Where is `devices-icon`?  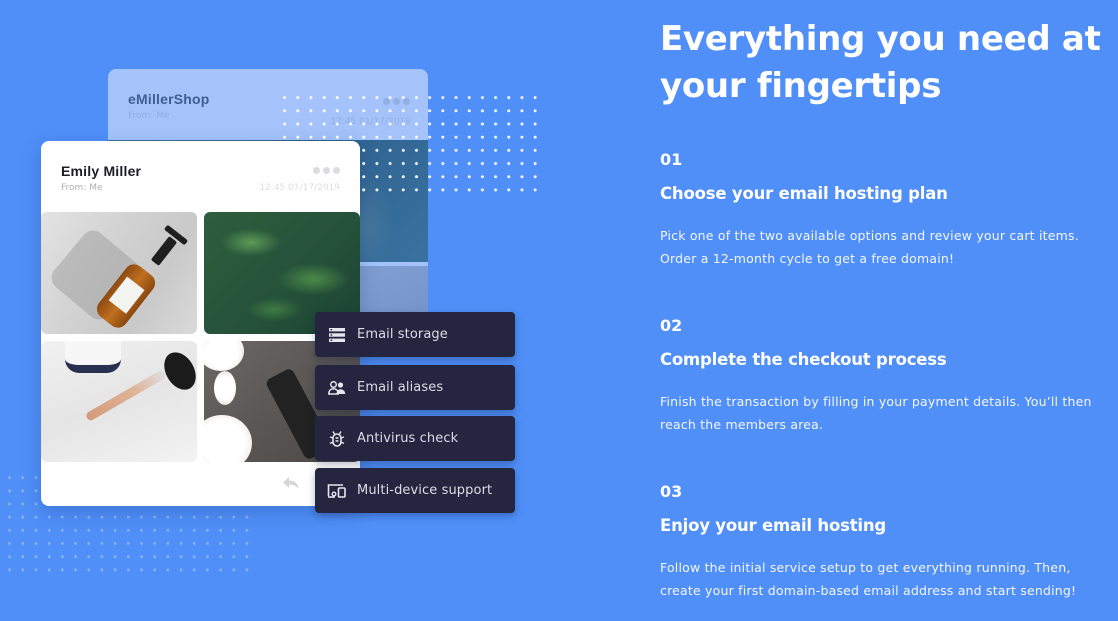
devices-icon is located at coordinates (337, 491).